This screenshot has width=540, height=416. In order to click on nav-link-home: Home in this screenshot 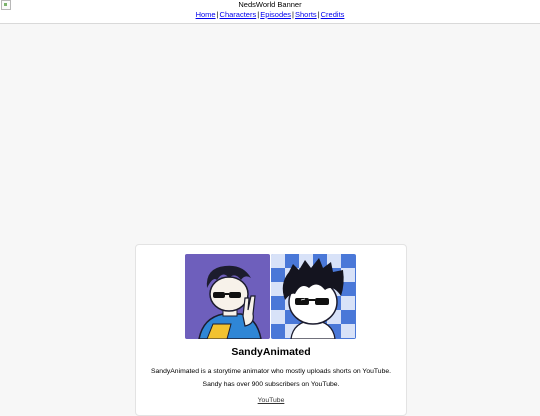, I will do `click(206, 14)`.